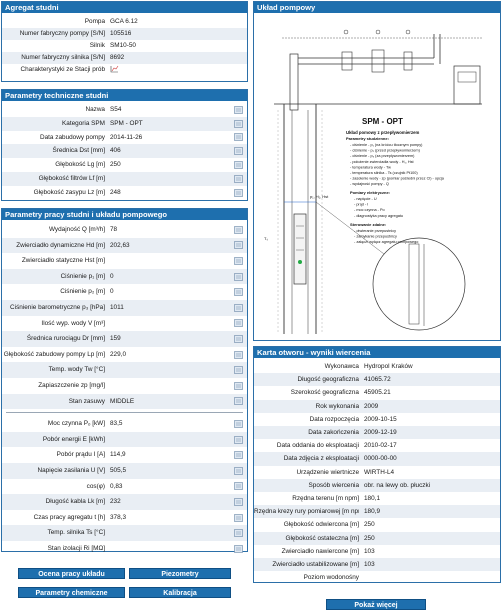 The width and height of the screenshot is (502, 611). I want to click on field-row: Temp. silnika Ts [°C], so click(124, 533).